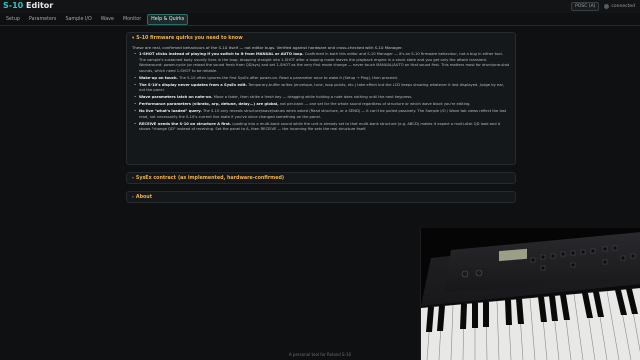  Describe the element at coordinates (158, 77) in the screenshot. I see `quirk-item-title: Wake-up on touch.` at that location.